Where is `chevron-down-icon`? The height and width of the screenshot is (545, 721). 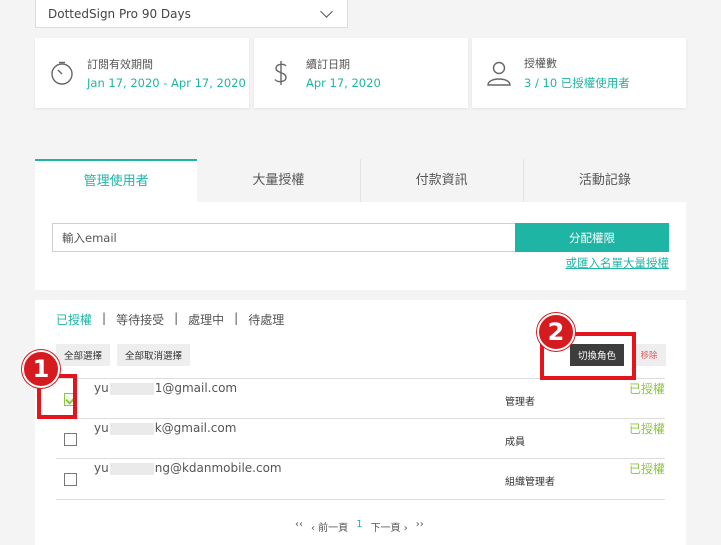 chevron-down-icon is located at coordinates (326, 11).